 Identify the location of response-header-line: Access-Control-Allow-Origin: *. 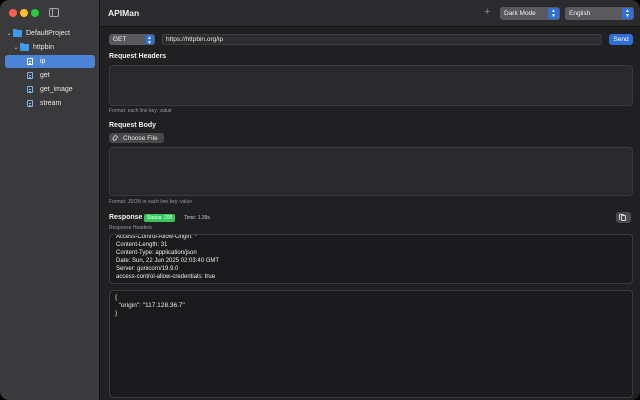
(156, 237).